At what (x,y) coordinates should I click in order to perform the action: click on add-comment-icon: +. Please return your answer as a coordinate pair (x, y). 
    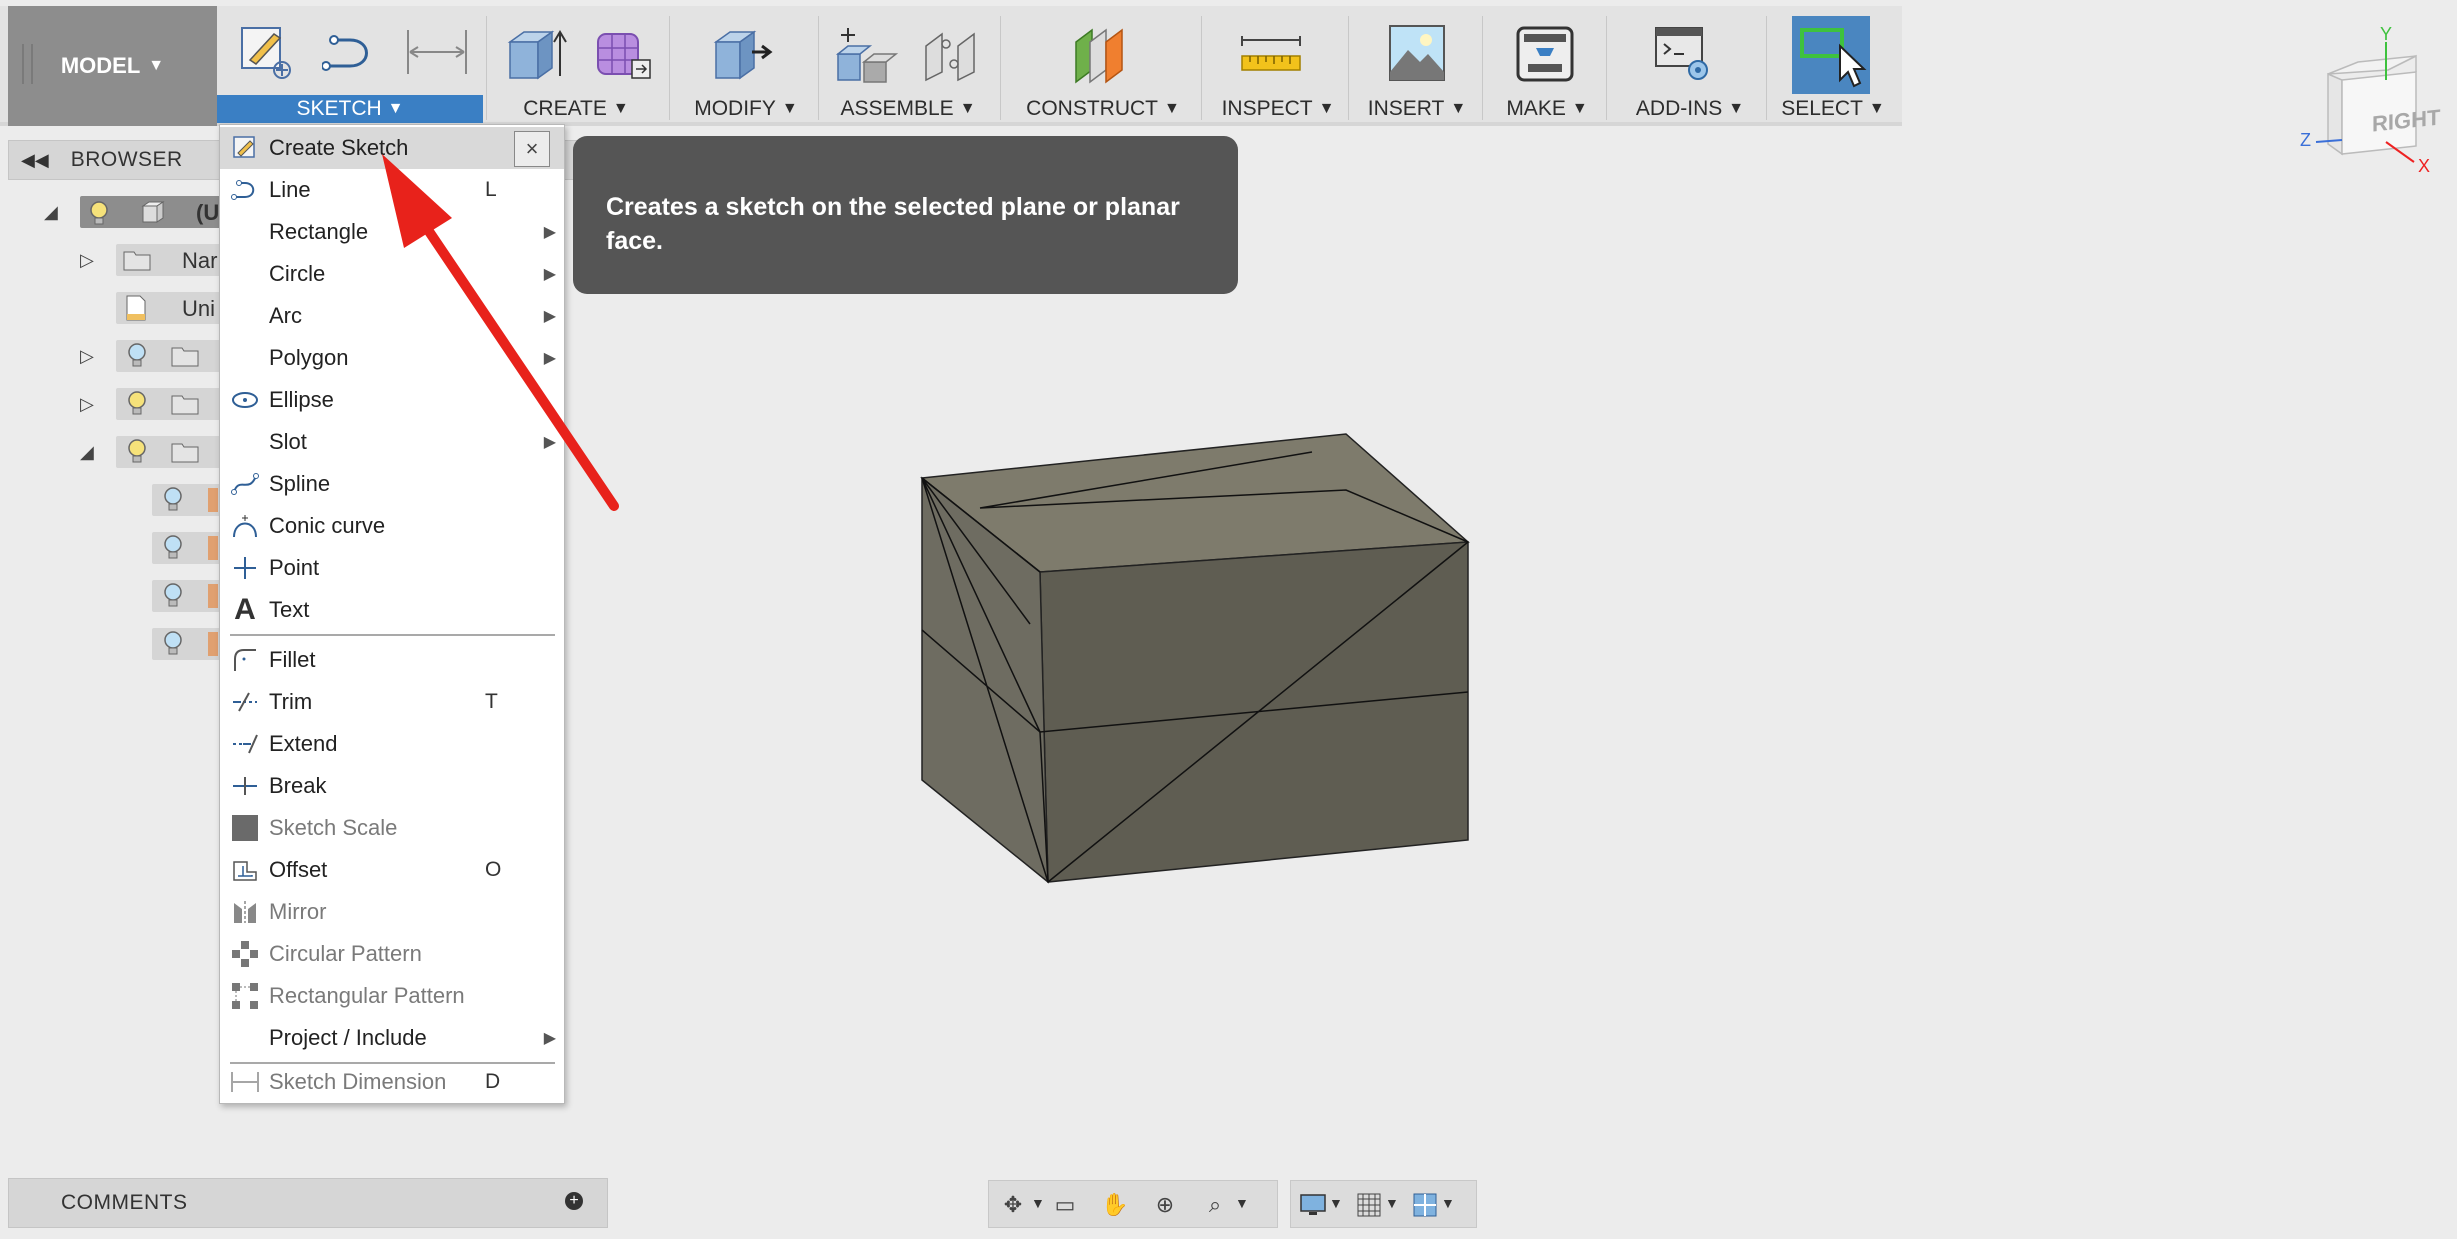
    Looking at the image, I should click on (574, 1201).